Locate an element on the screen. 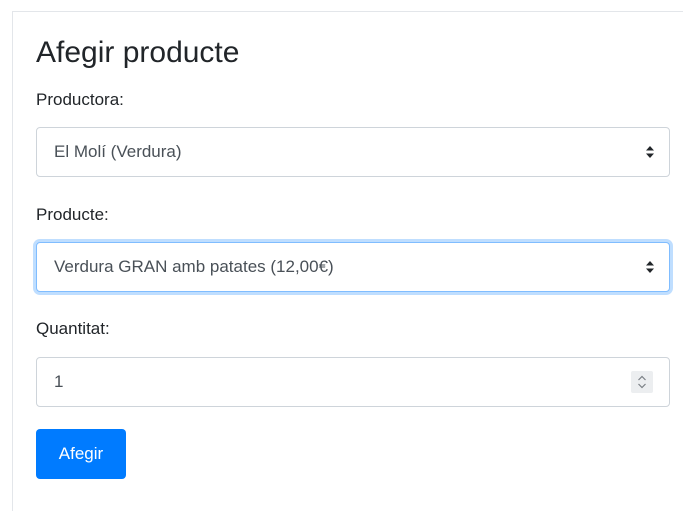 The width and height of the screenshot is (683, 511). product-select: Verdura GRAN amb patates (12,00€) is located at coordinates (353, 267).